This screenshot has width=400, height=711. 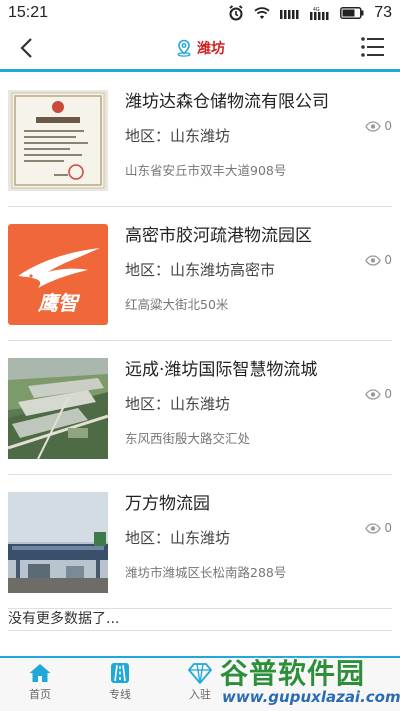 What do you see at coordinates (120, 684) in the screenshot?
I see `nav-item-route: 专线` at bounding box center [120, 684].